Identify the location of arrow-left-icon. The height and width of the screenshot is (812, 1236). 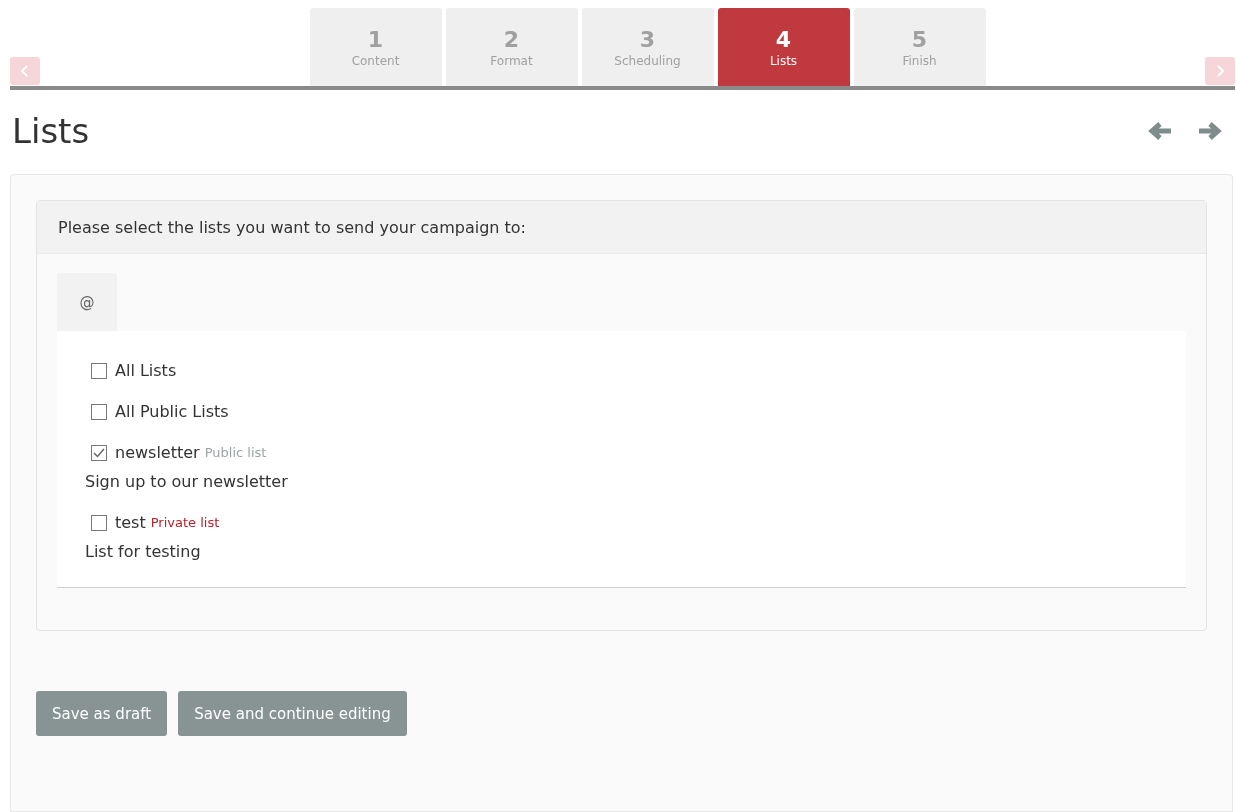
(1160, 131).